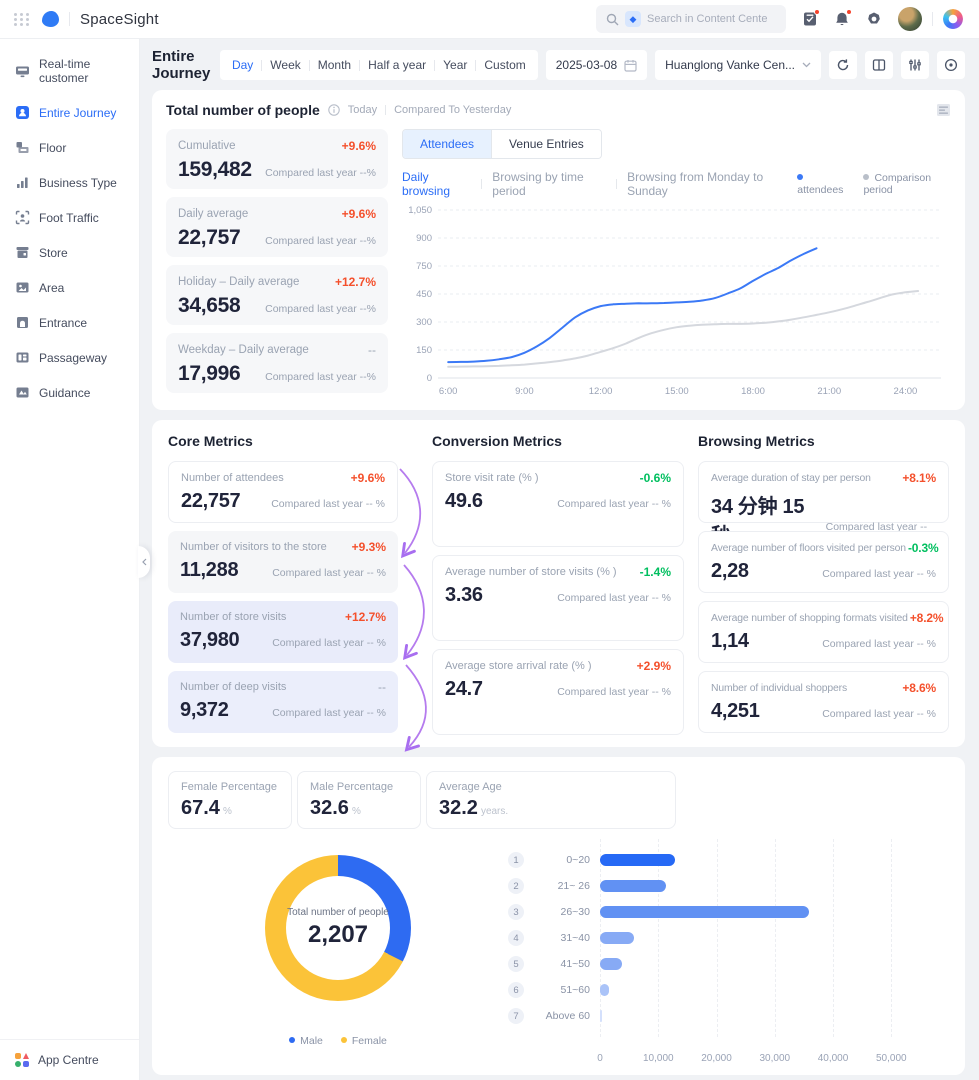 The height and width of the screenshot is (1080, 979). What do you see at coordinates (69, 252) in the screenshot?
I see `sidebar-item-store: Store` at bounding box center [69, 252].